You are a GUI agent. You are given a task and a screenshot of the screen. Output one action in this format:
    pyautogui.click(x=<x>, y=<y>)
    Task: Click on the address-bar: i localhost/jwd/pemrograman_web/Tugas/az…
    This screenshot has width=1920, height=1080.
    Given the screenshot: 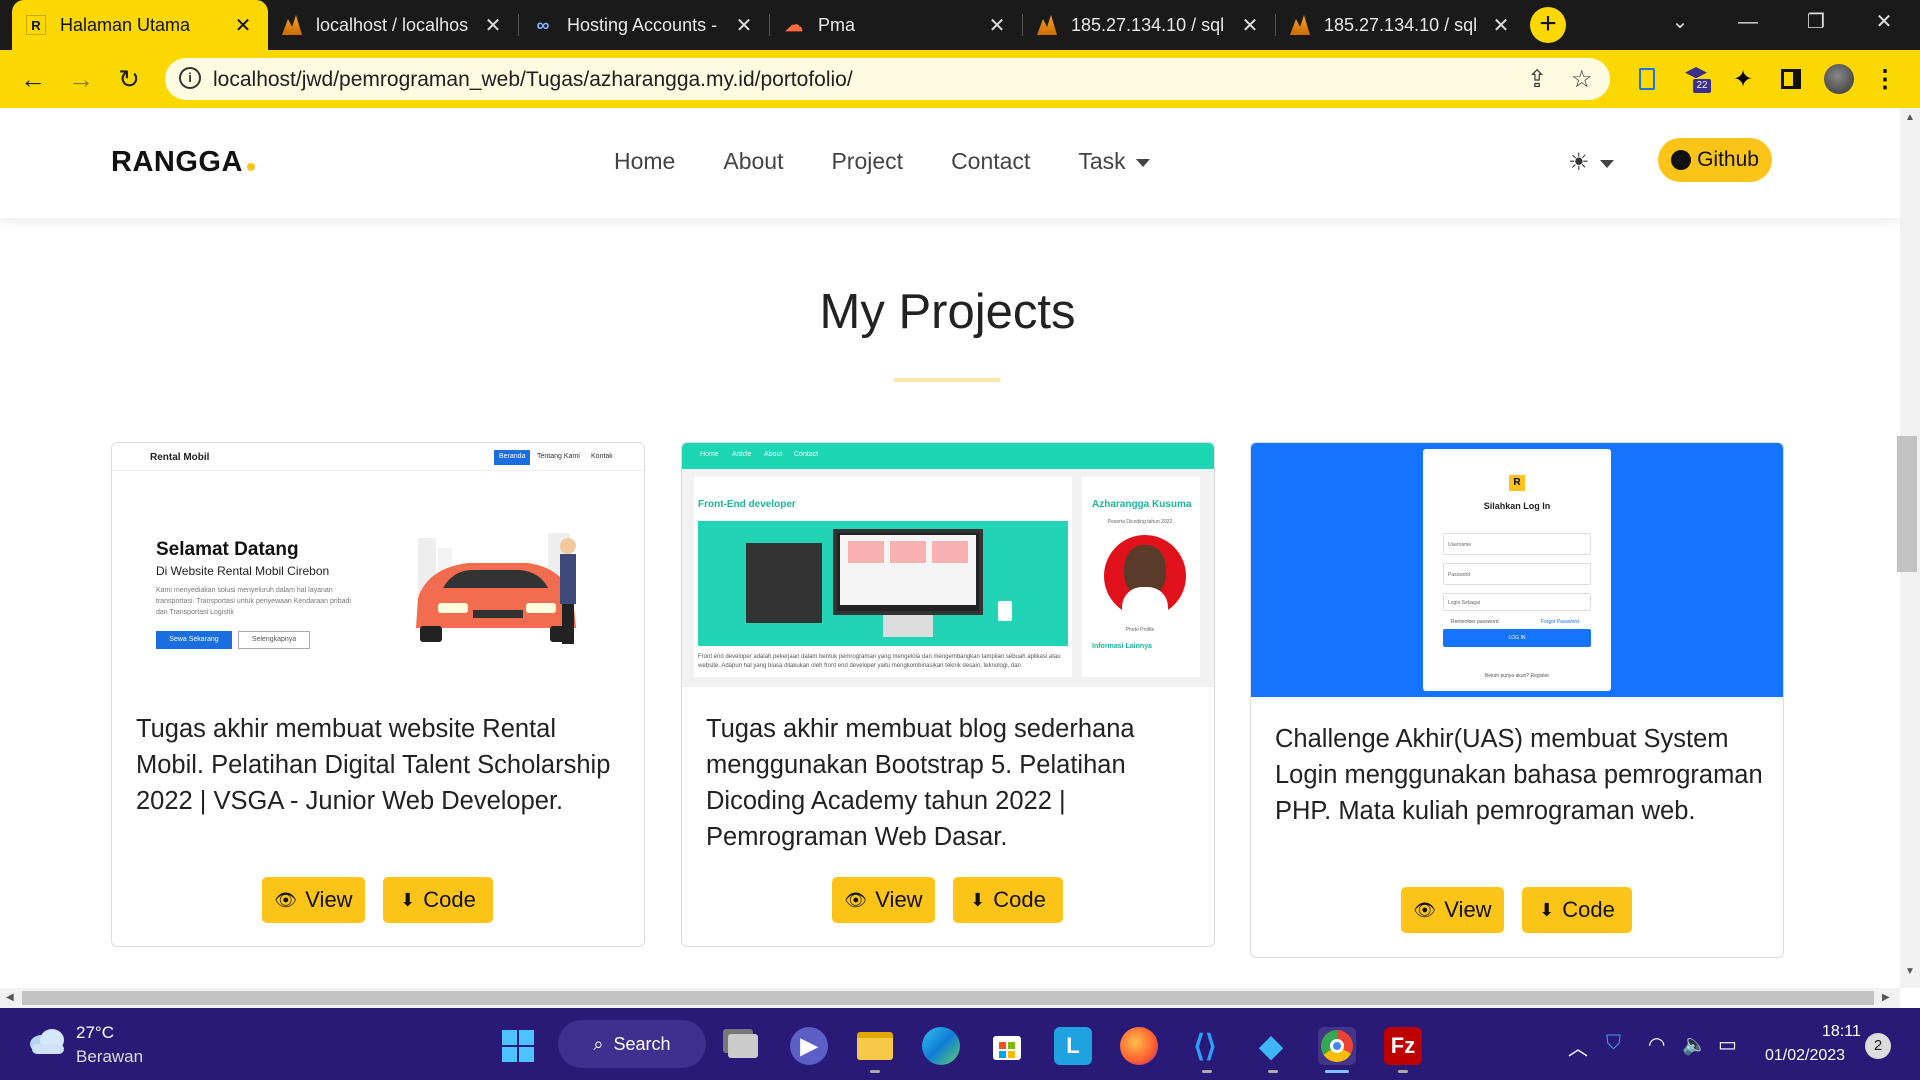 What is the action you would take?
    pyautogui.click(x=887, y=79)
    